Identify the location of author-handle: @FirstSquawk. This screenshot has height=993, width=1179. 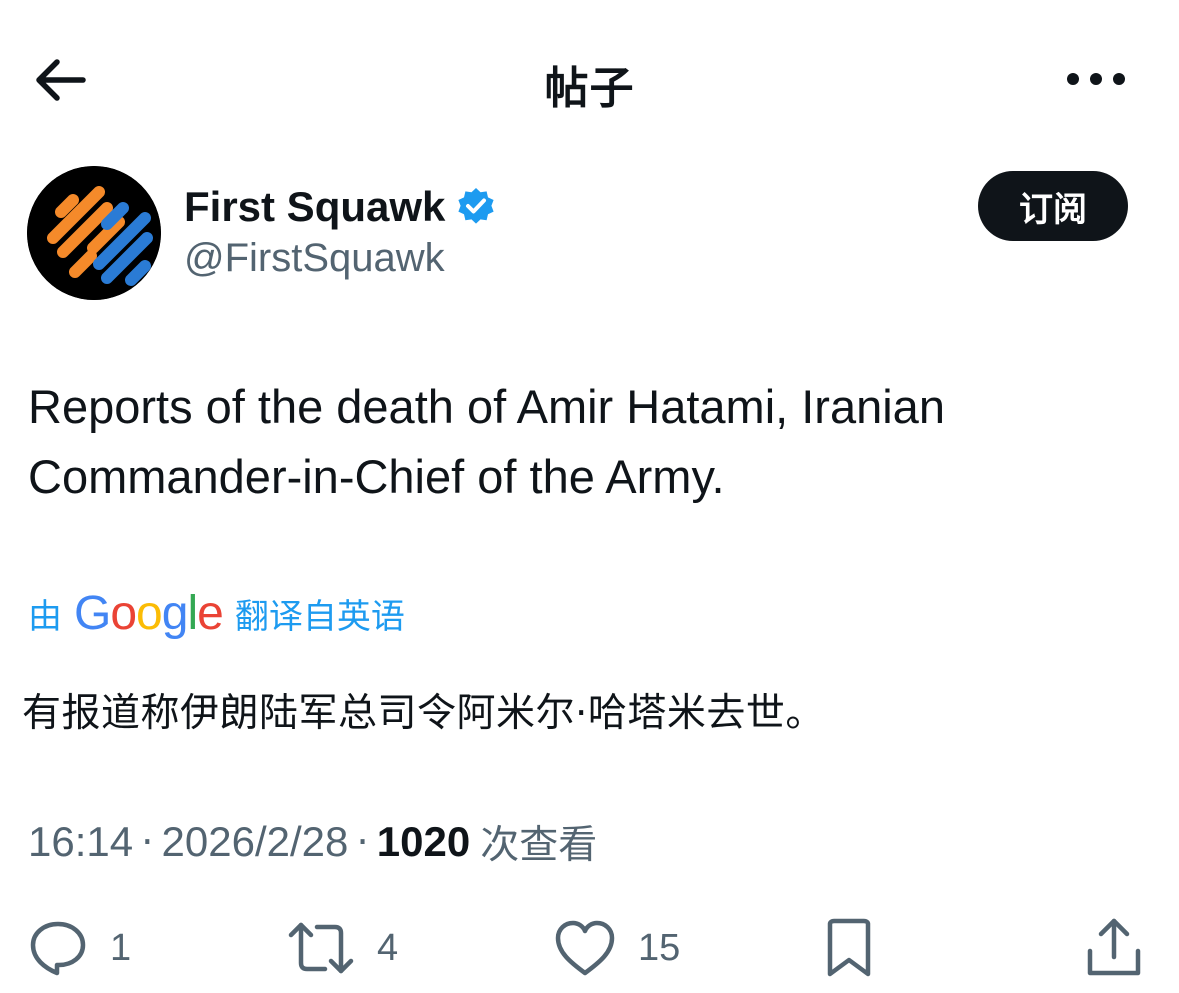
(314, 258).